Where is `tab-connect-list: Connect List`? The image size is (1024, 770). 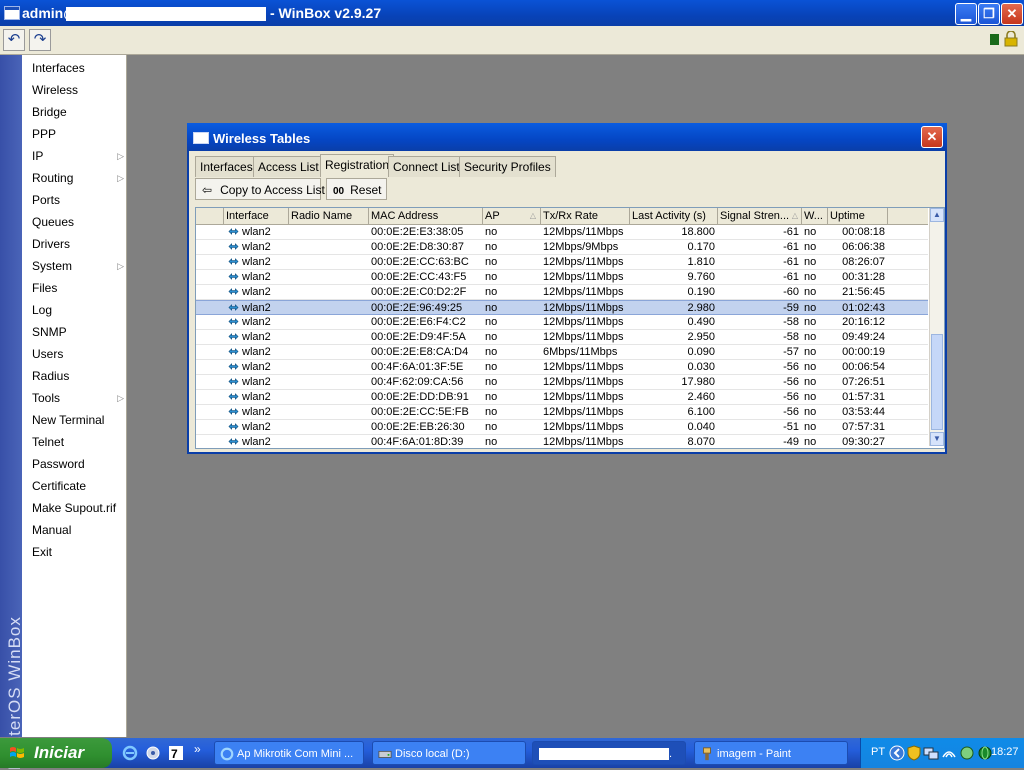 tab-connect-list: Connect List is located at coordinates (426, 166).